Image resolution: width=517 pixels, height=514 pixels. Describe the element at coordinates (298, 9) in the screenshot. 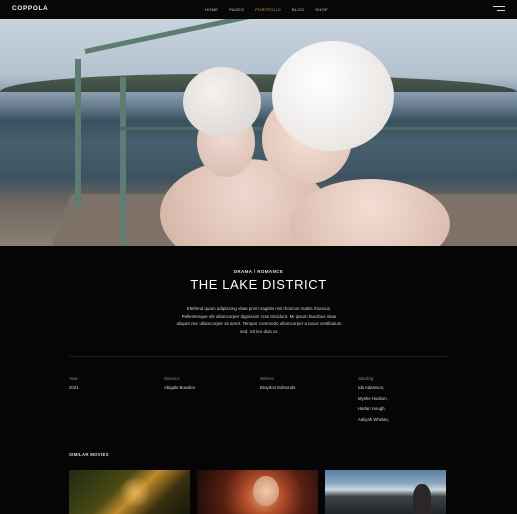

I see `nav-blog: BLOG` at that location.